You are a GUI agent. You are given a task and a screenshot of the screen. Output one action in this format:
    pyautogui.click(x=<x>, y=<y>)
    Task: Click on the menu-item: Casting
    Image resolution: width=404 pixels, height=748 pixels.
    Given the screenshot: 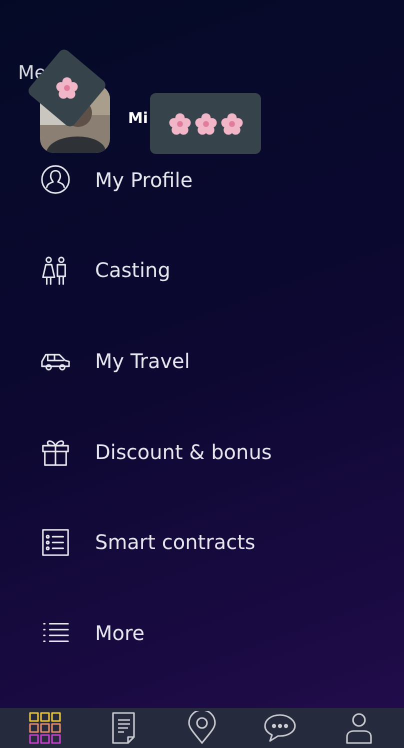 What is the action you would take?
    pyautogui.click(x=202, y=270)
    